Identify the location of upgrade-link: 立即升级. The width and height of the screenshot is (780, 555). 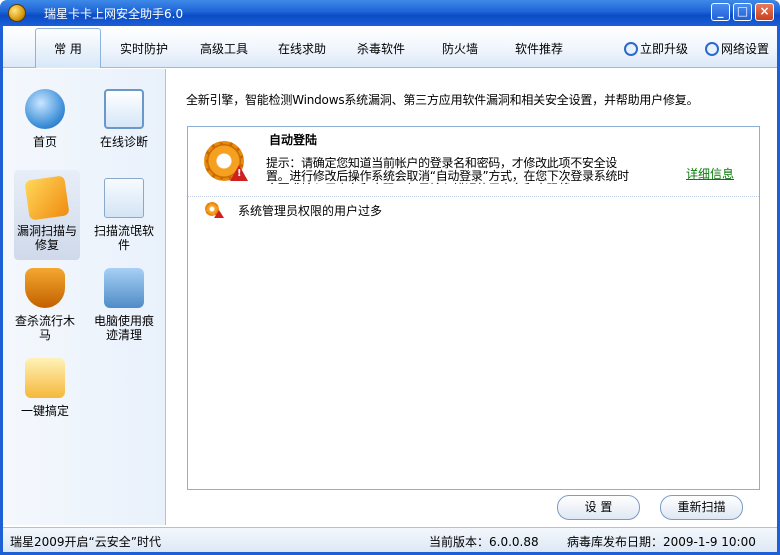
(656, 48).